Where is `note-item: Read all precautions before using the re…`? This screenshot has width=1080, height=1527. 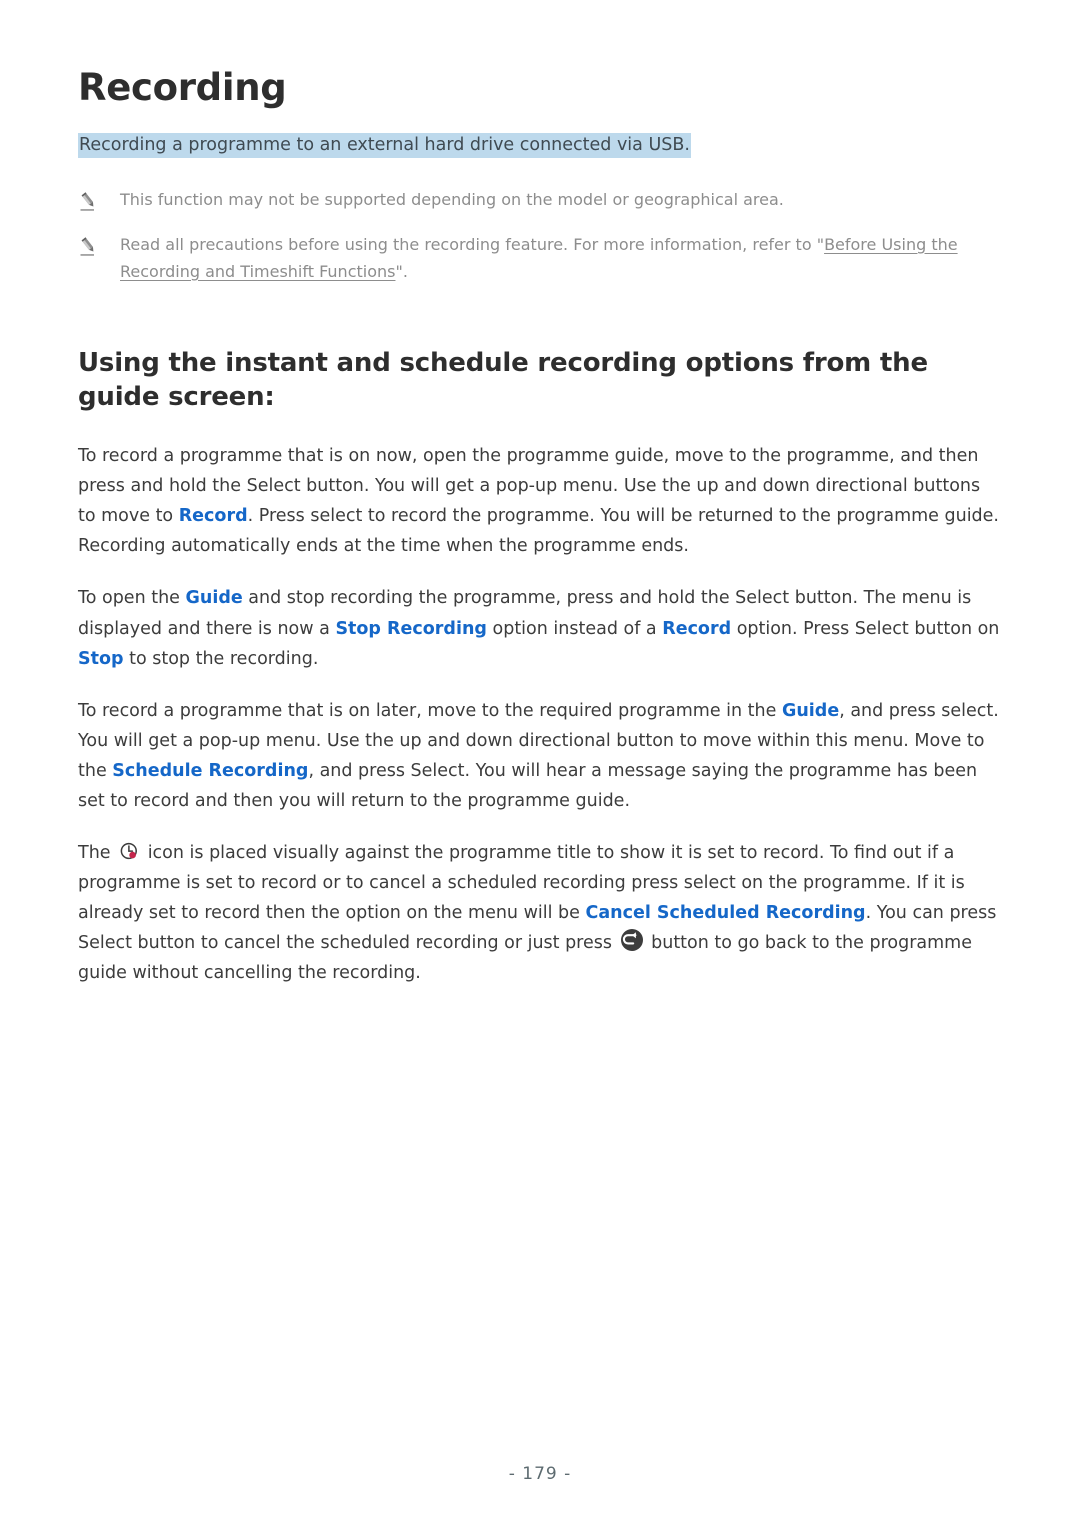 note-item: Read all precautions before using the re… is located at coordinates (540, 259).